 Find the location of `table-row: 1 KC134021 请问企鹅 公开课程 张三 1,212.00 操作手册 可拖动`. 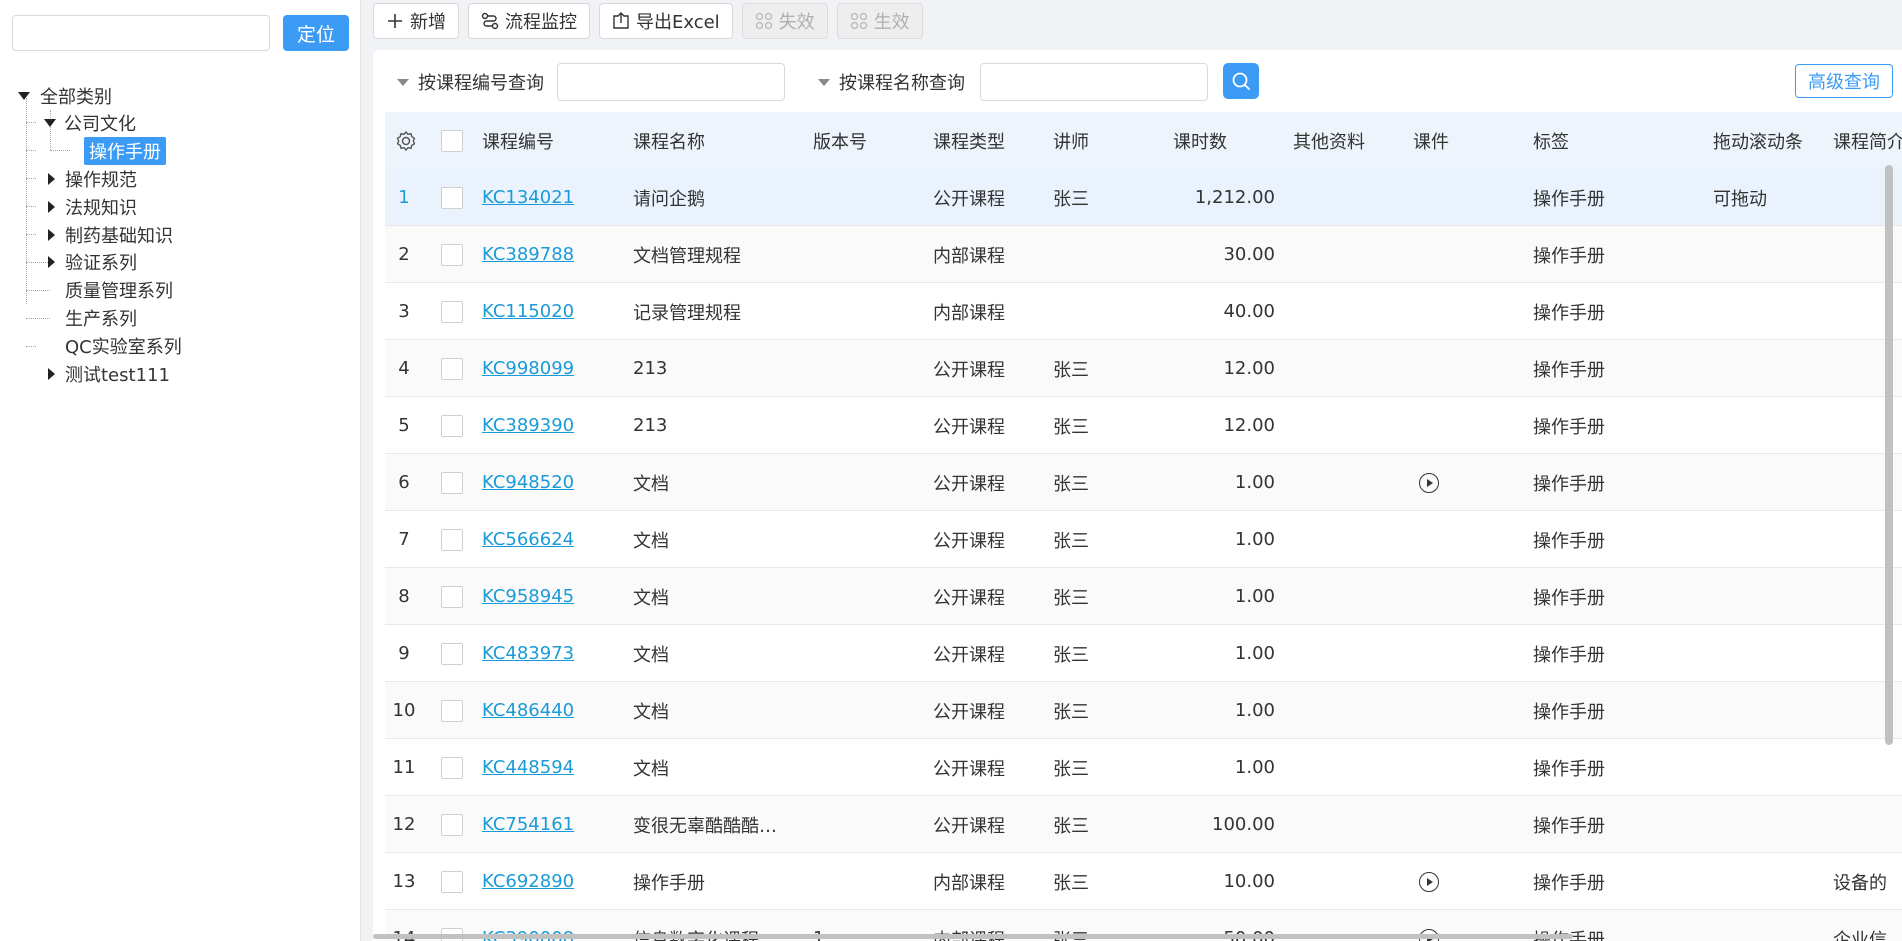

table-row: 1 KC134021 请问企鹅 公开课程 张三 1,212.00 操作手册 可拖动 is located at coordinates (1143, 197).